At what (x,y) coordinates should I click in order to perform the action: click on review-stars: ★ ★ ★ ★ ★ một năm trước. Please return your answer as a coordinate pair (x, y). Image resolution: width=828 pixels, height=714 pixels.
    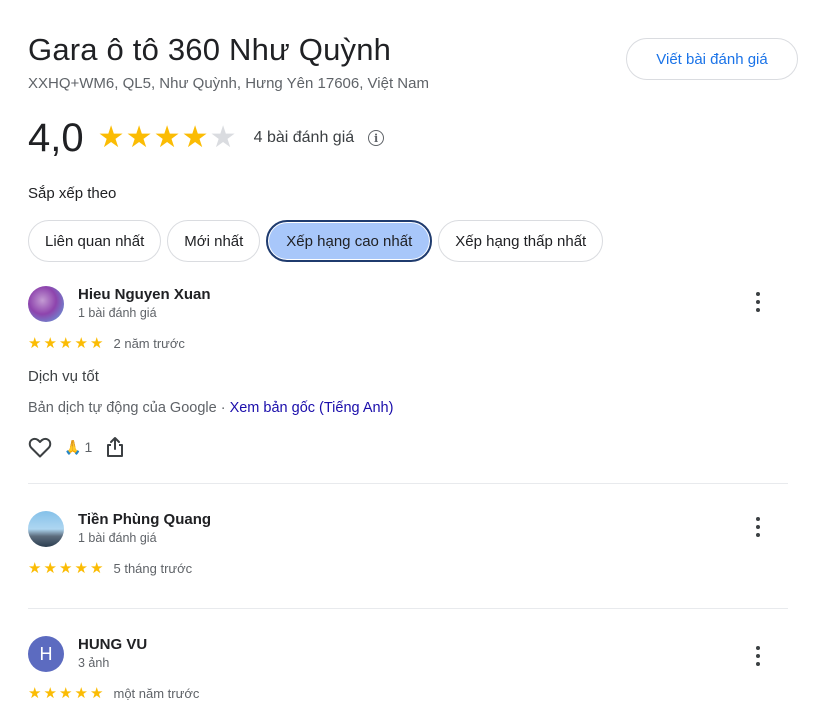
    Looking at the image, I should click on (113, 693).